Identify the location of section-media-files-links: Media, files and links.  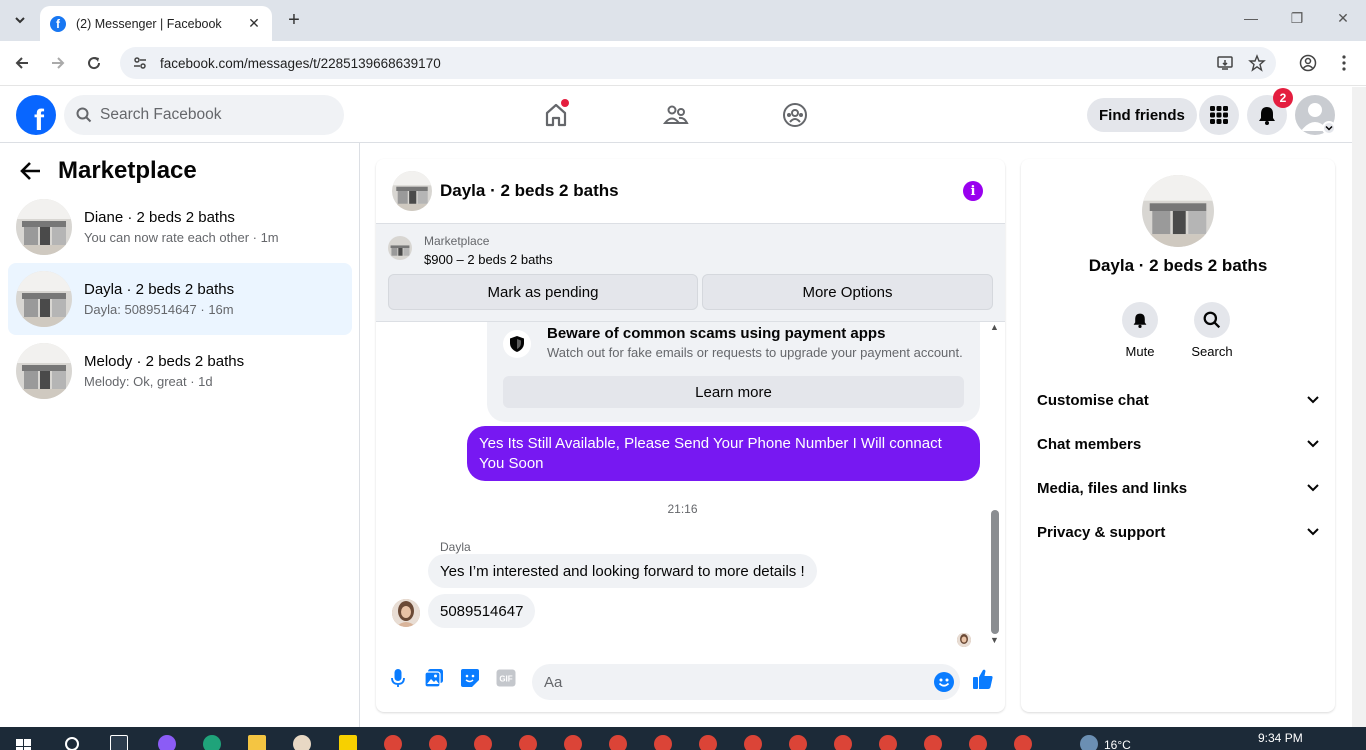
(1178, 488).